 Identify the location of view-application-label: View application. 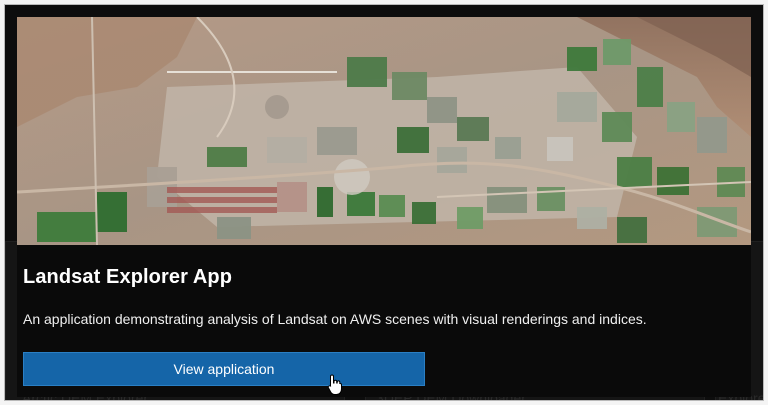
(224, 369).